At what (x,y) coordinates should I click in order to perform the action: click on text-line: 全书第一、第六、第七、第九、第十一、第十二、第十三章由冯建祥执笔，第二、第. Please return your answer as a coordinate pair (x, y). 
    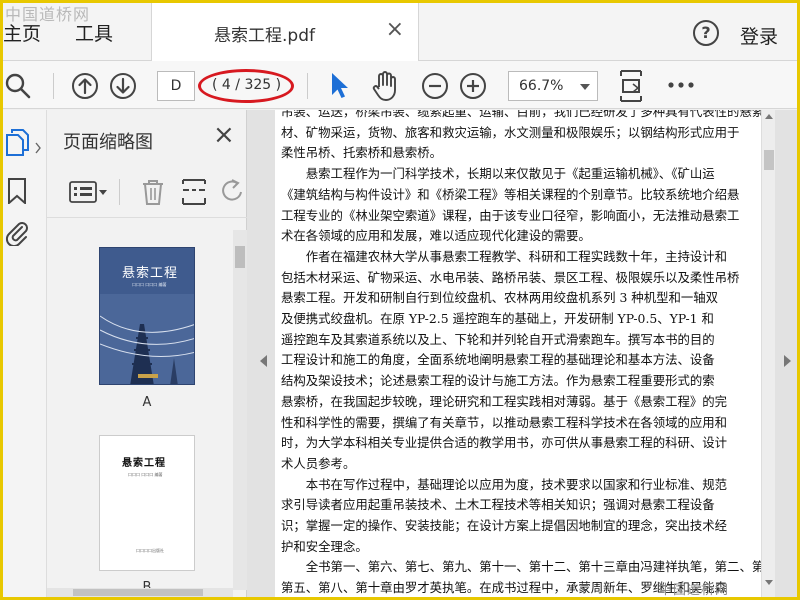
    Looking at the image, I should click on (522, 567).